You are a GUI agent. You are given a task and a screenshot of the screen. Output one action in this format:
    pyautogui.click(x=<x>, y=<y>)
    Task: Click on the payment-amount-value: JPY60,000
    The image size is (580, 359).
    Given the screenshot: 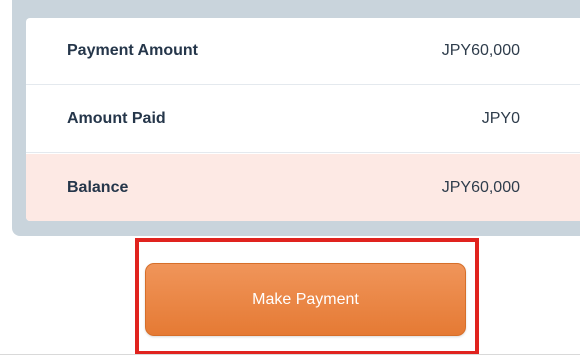 What is the action you would take?
    pyautogui.click(x=480, y=50)
    